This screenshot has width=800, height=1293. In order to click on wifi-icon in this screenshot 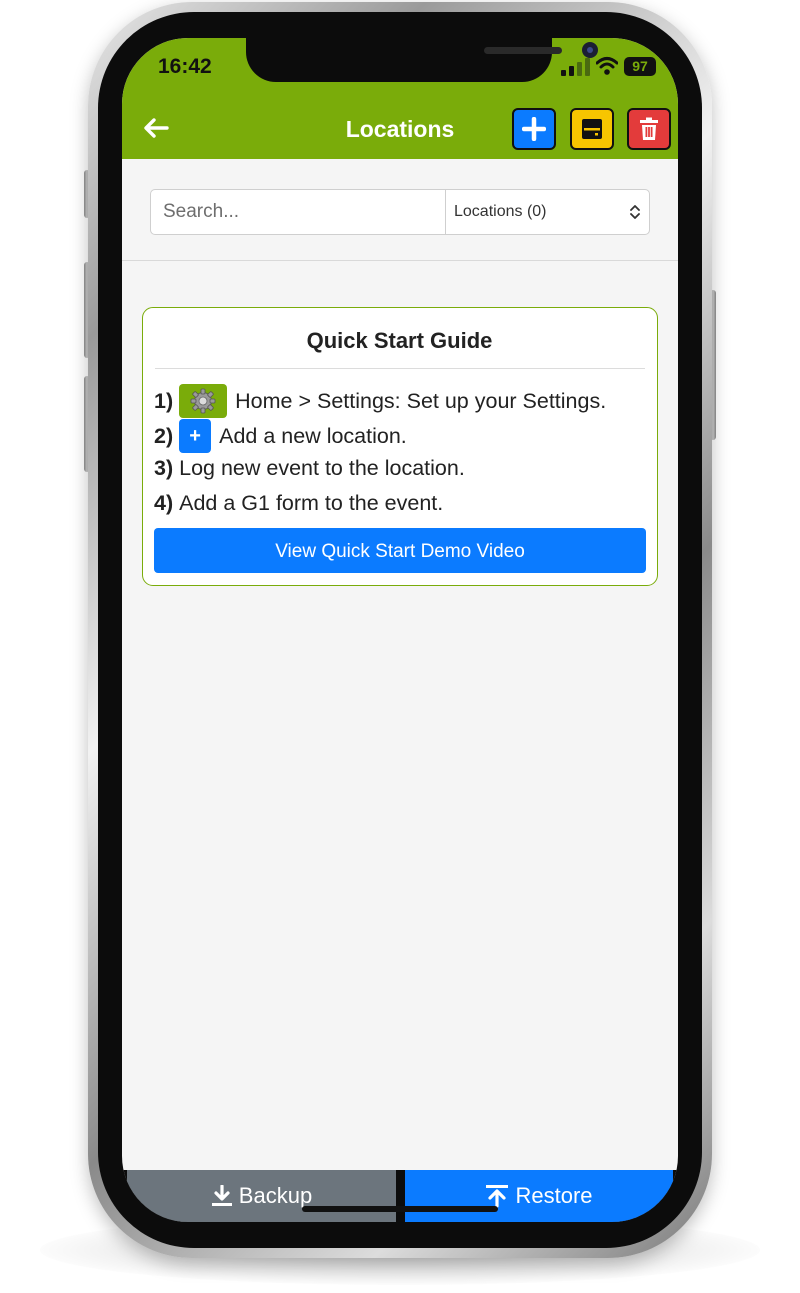, I will do `click(607, 66)`.